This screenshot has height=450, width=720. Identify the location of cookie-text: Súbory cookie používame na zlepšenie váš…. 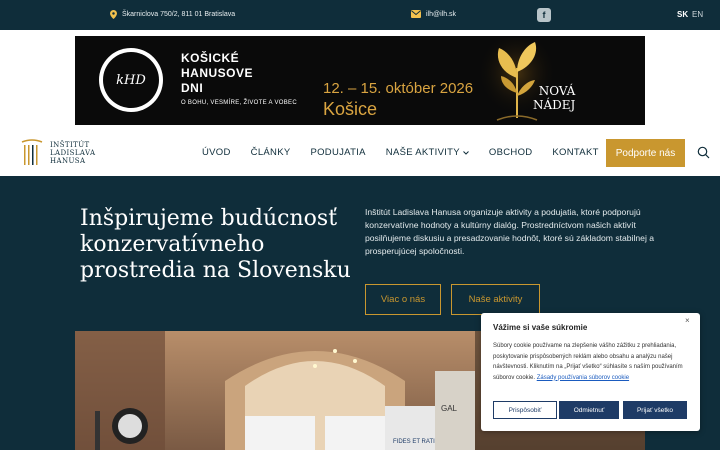
(593, 362).